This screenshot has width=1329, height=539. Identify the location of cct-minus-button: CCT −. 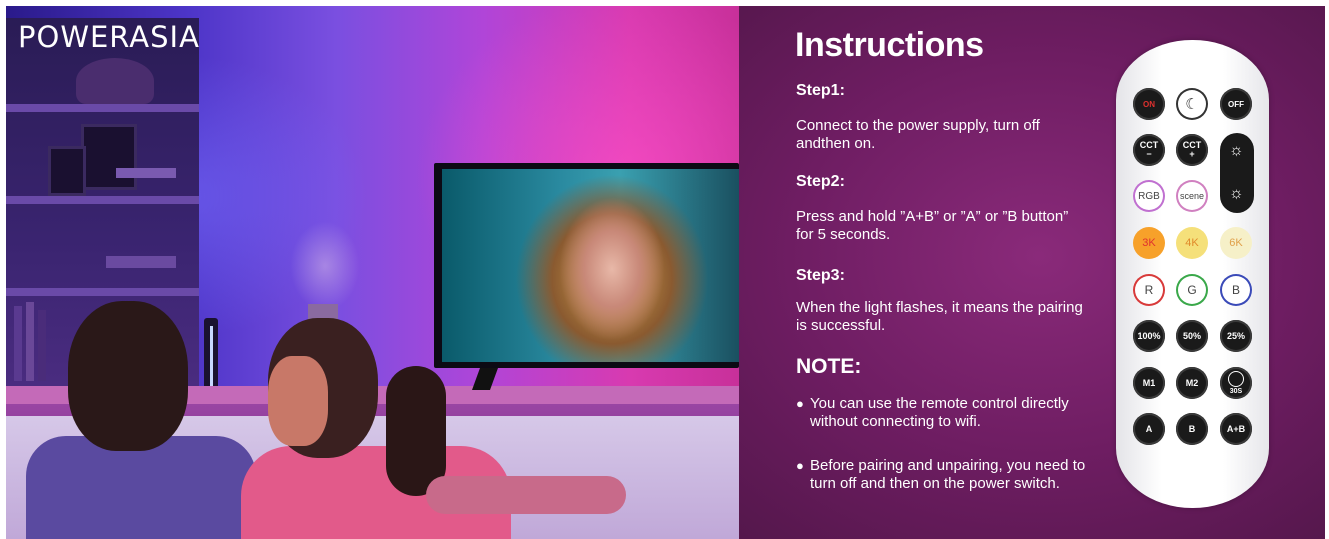
(1149, 150).